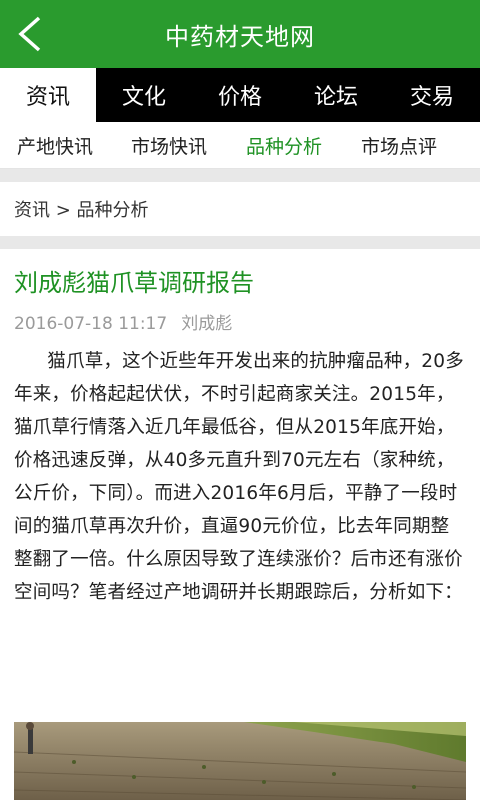 The width and height of the screenshot is (480, 800). I want to click on subtab-market-review: 市场点评, so click(399, 145).